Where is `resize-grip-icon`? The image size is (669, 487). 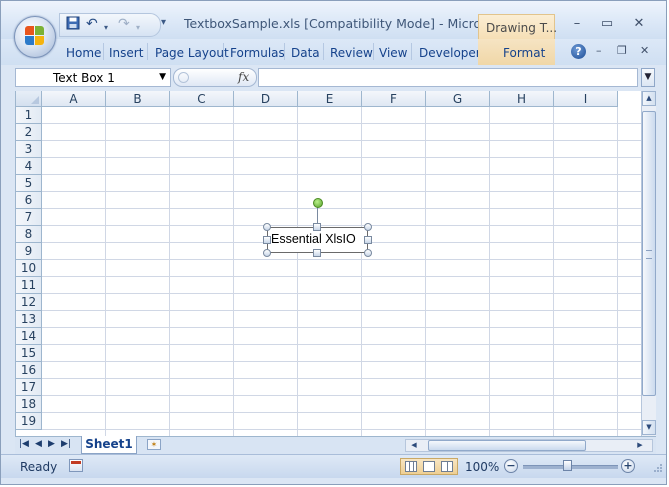 resize-grip-icon is located at coordinates (658, 468).